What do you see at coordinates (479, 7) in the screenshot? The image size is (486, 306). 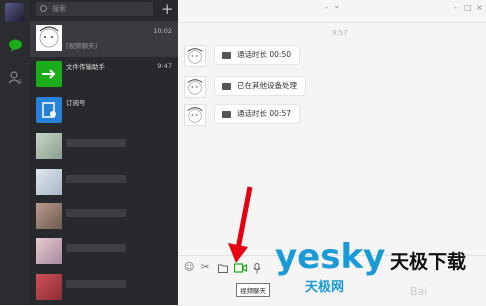 I see `close-button: ×` at bounding box center [479, 7].